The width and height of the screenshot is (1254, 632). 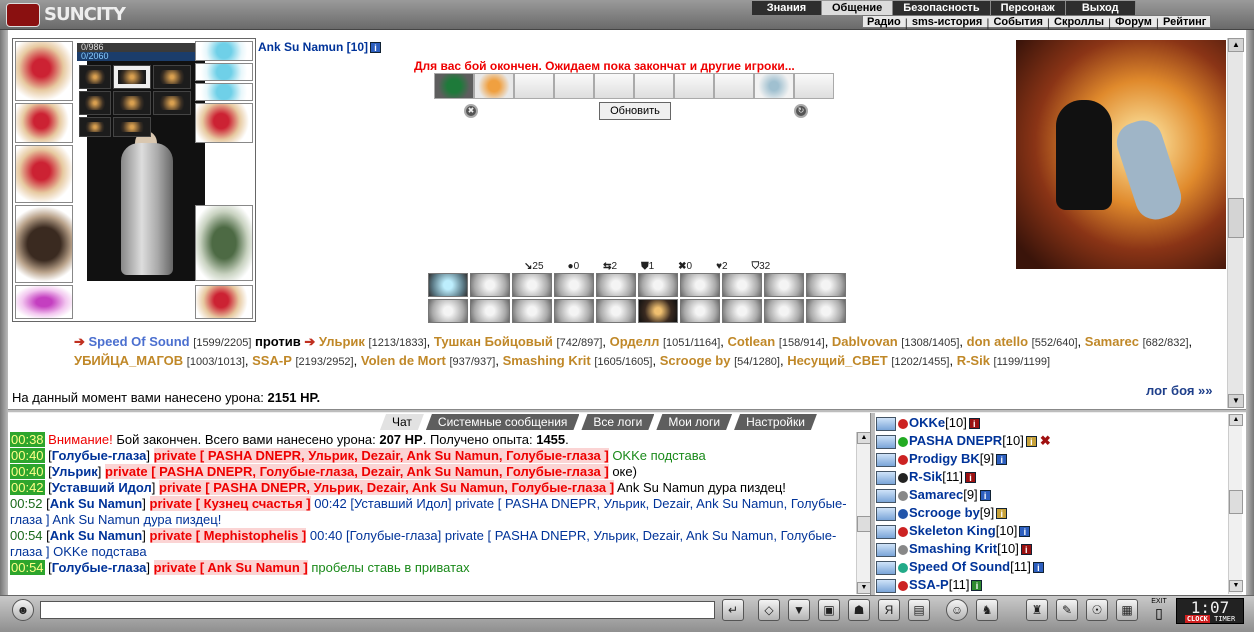 I want to click on bracer-slot, so click(x=44, y=123).